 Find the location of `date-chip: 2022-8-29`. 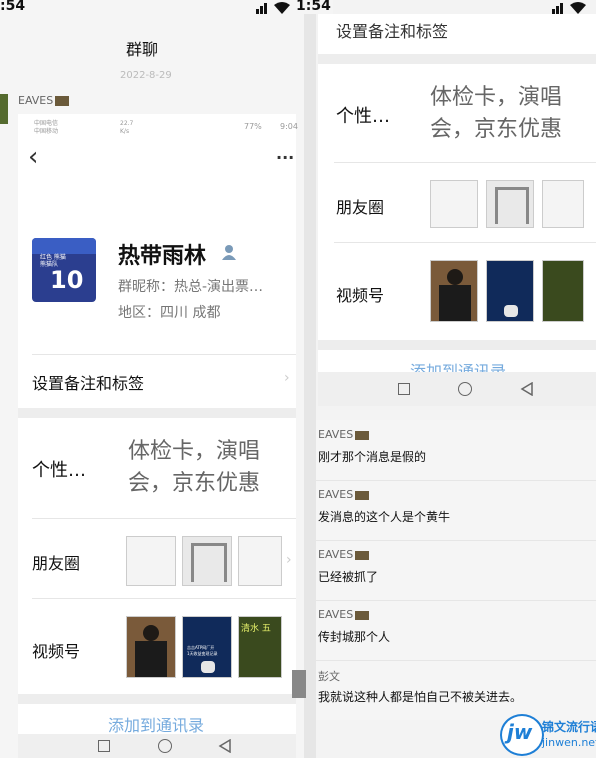

date-chip: 2022-8-29 is located at coordinates (146, 75).